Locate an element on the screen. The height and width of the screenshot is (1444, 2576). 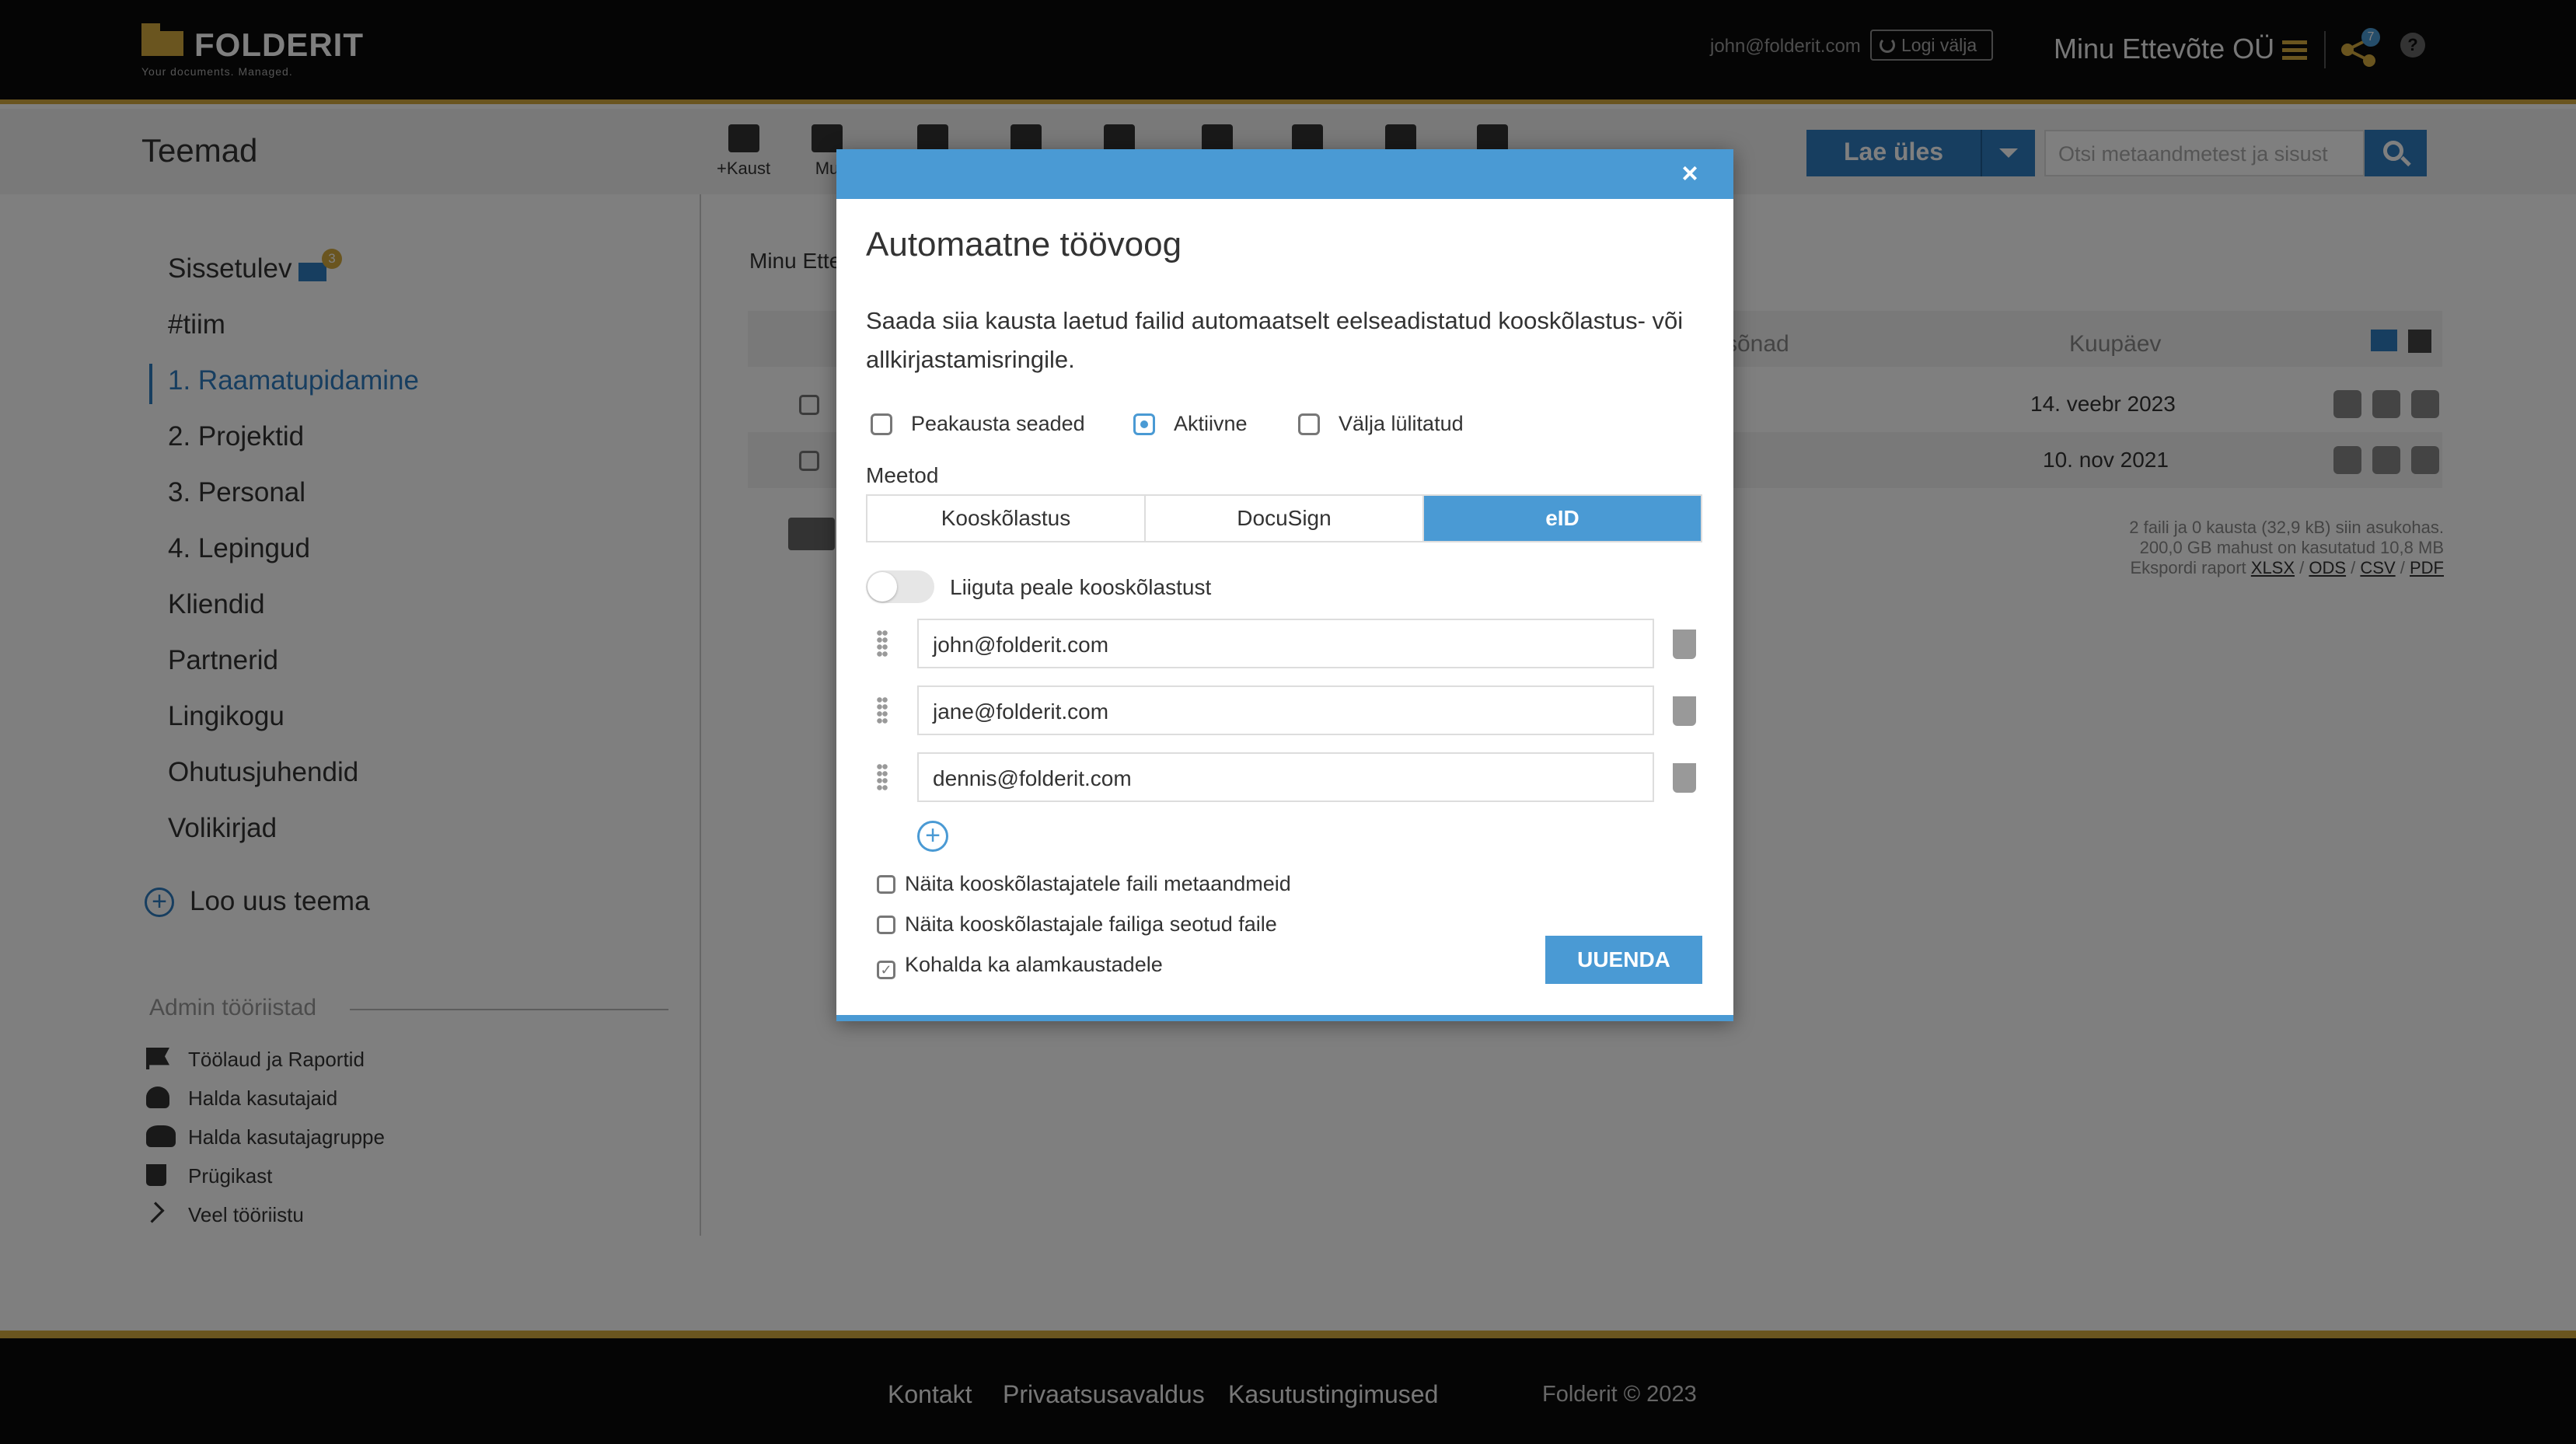
method-label: Meetod is located at coordinates (903, 475).